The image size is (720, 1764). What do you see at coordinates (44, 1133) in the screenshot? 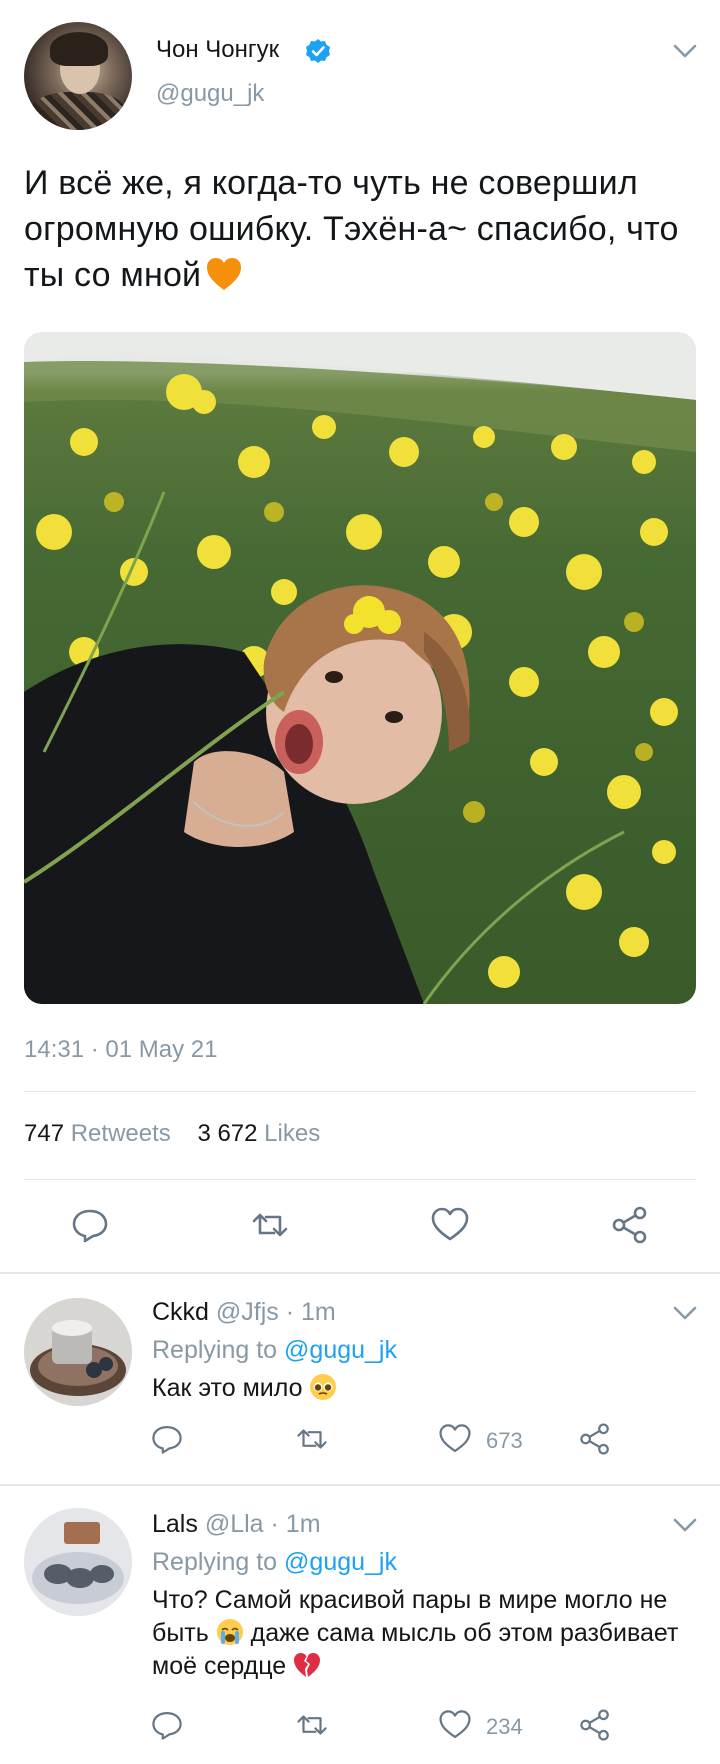
I see `retweets-count: 747` at bounding box center [44, 1133].